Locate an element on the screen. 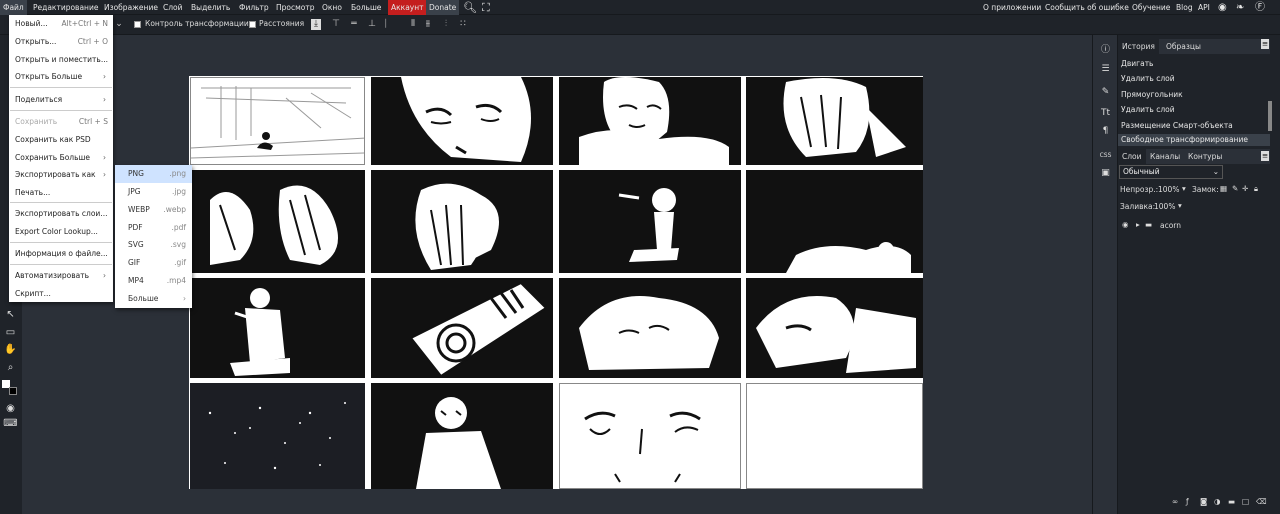 This screenshot has height=514, width=1280. info-icon: ⓘ is located at coordinates (1105, 50).